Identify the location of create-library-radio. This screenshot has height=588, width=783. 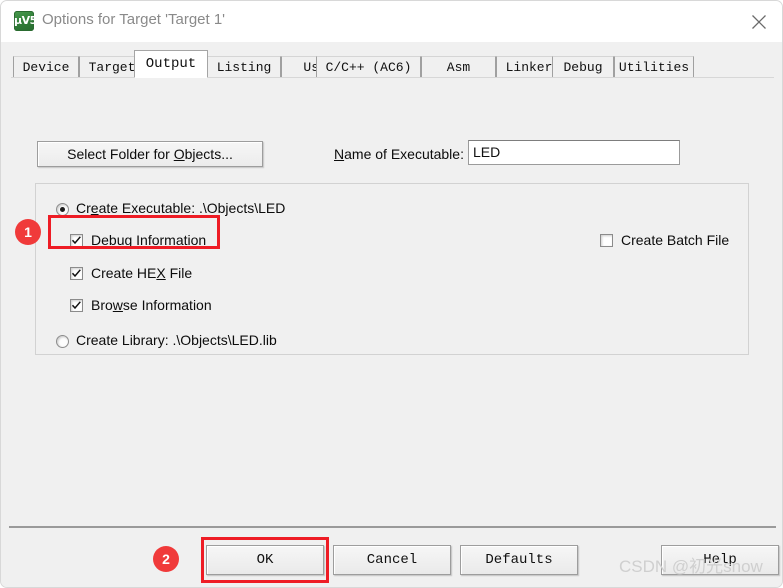
(62, 341).